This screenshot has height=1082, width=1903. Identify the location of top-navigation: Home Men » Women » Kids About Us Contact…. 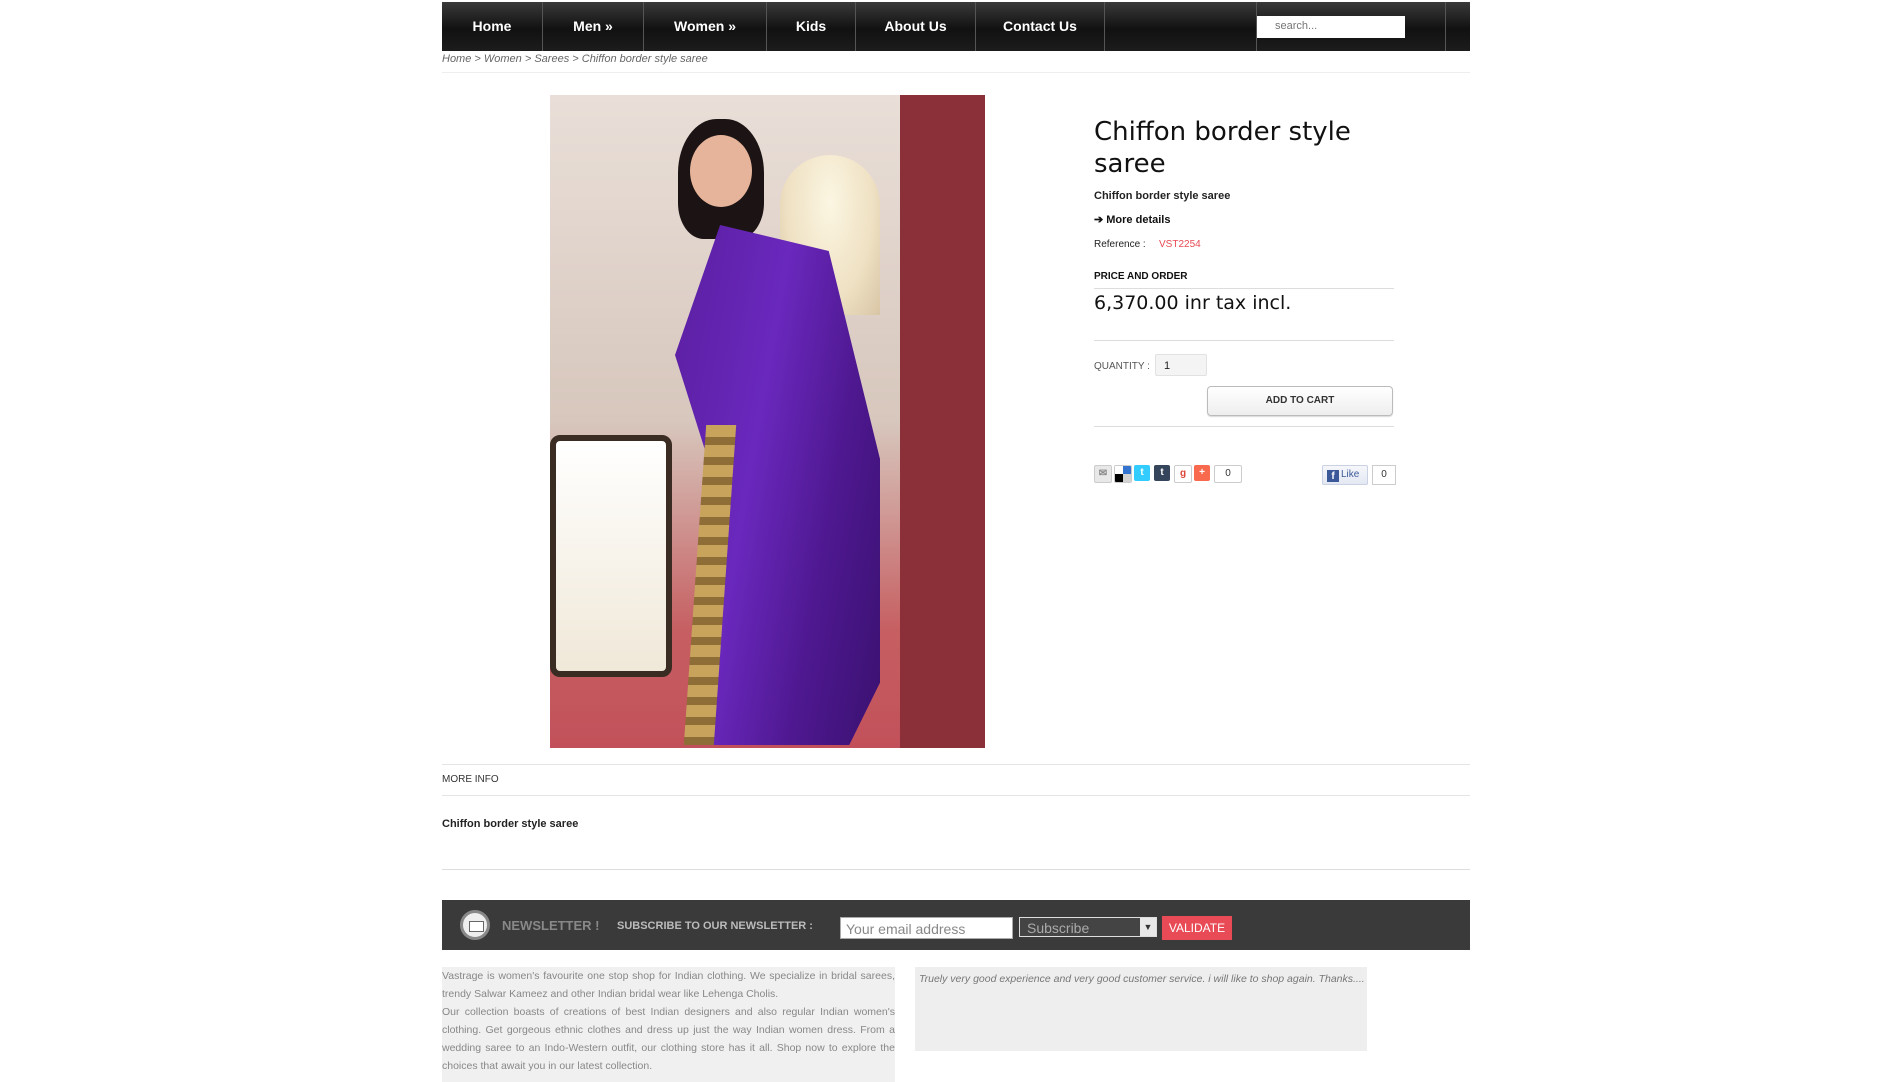
(956, 26).